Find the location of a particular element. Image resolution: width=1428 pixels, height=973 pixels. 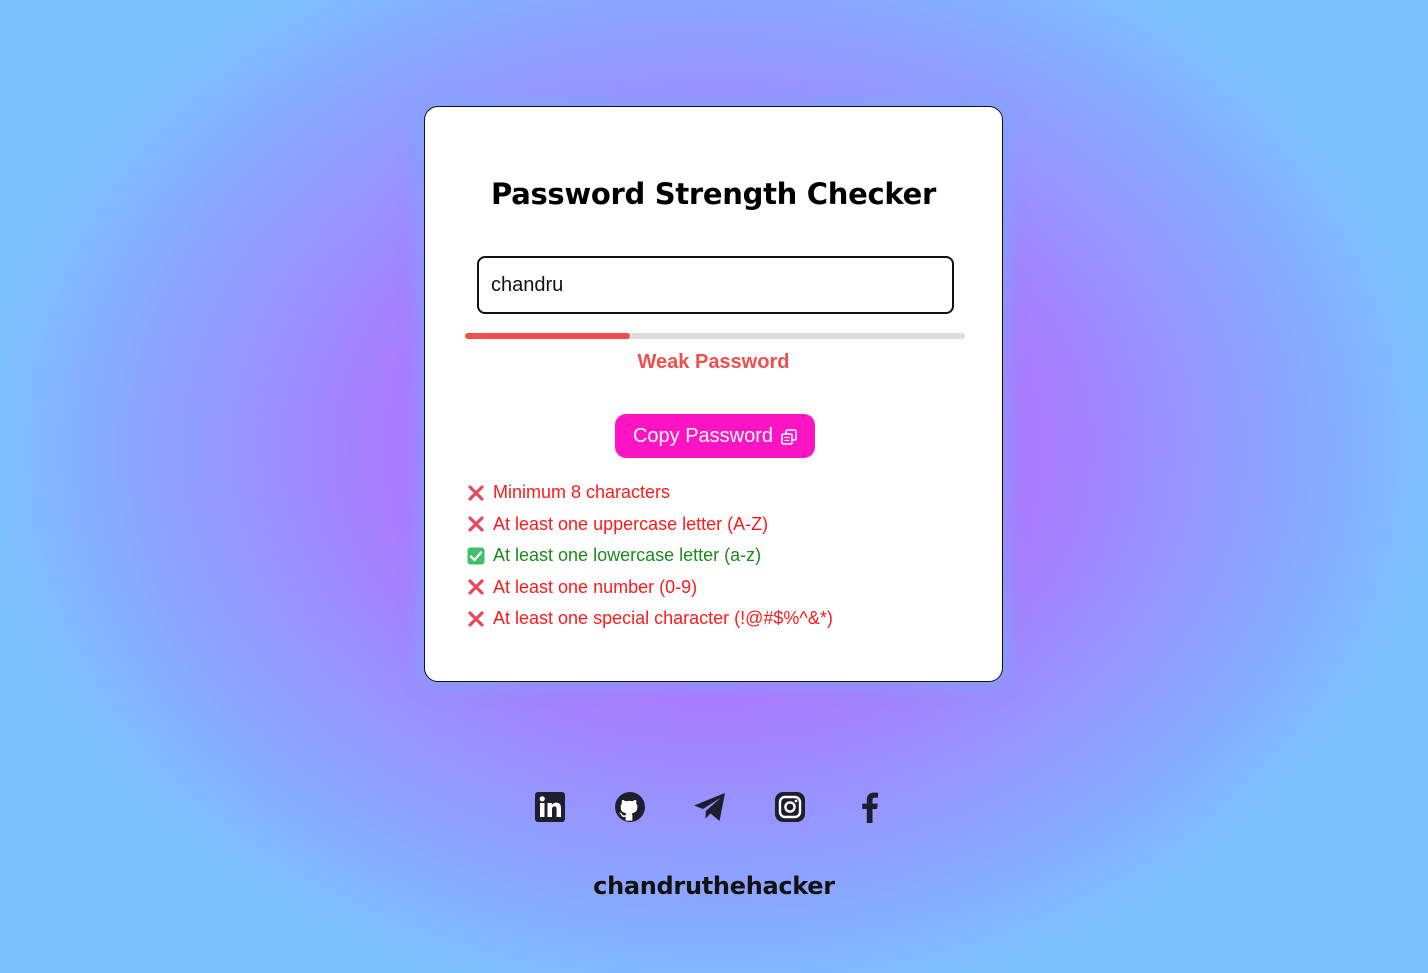

requirement-number: At least one number (0-9) is located at coordinates (650, 588).